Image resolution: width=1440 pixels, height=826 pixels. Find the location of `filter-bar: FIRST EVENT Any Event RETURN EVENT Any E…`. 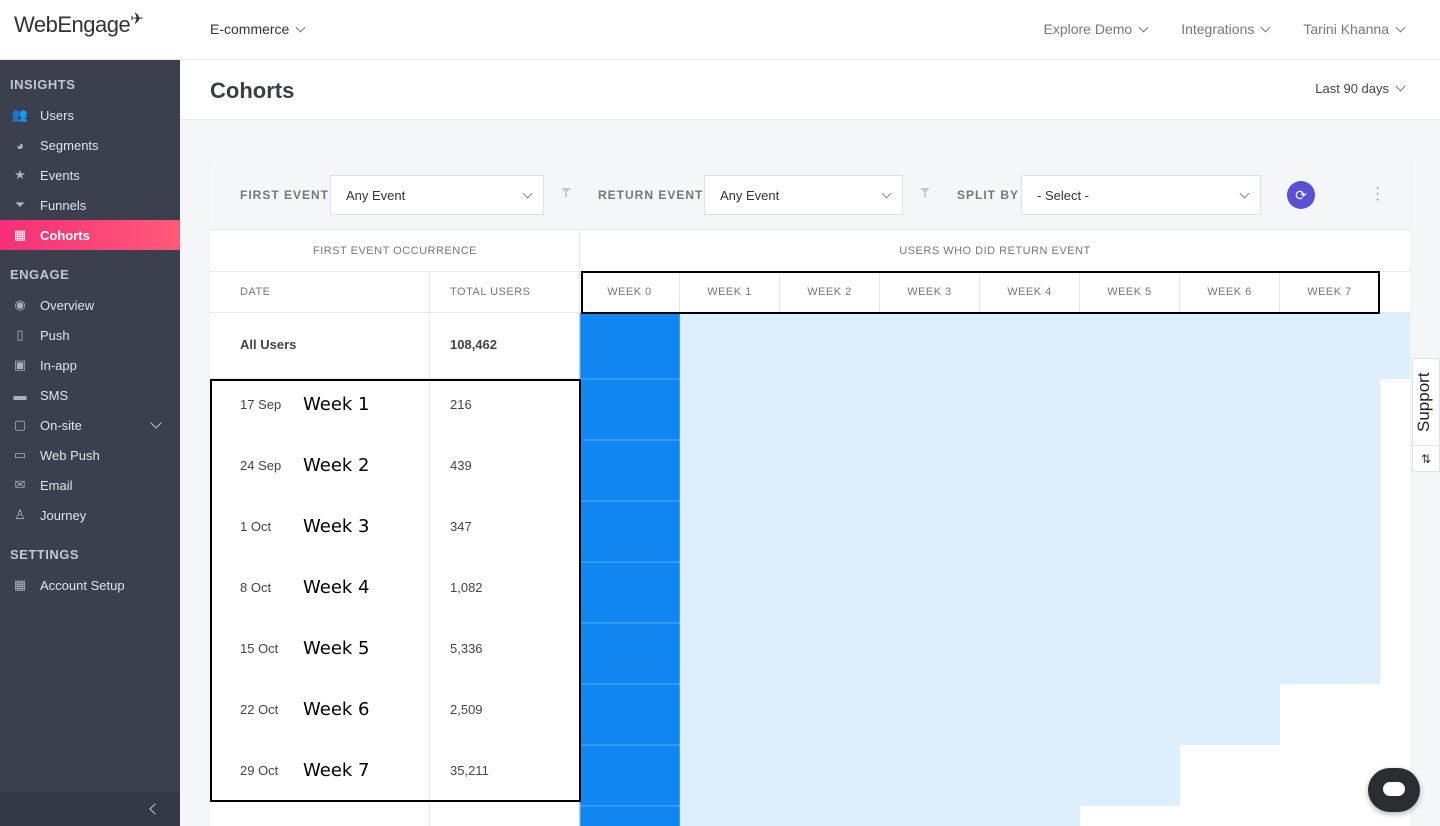

filter-bar: FIRST EVENT Any Event RETURN EVENT Any E… is located at coordinates (810, 195).